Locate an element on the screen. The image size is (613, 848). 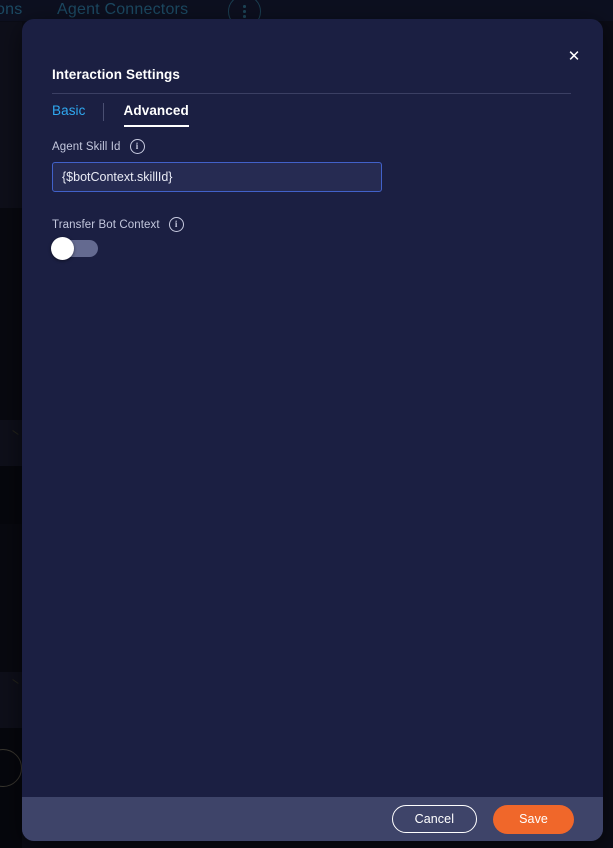
title-divider is located at coordinates (311, 93).